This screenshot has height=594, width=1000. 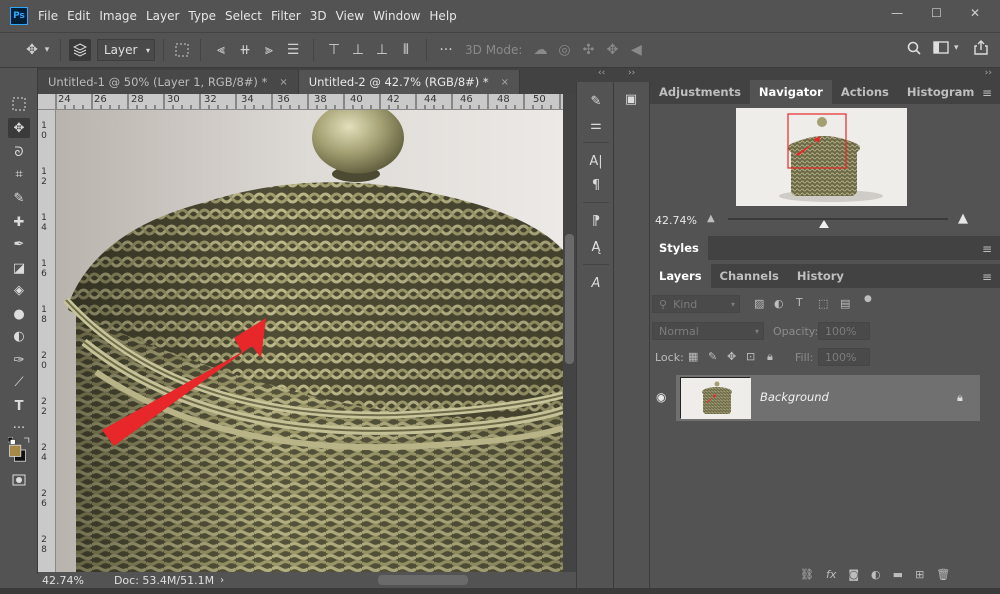 I want to click on menu-layer: Layer, so click(x=167, y=16).